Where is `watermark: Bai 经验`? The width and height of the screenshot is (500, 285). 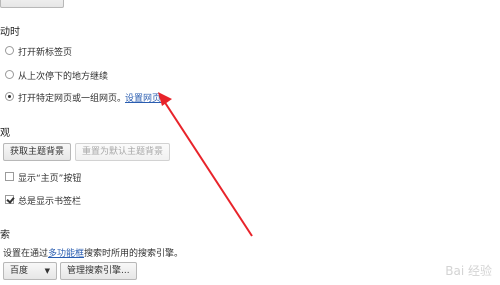
watermark: Bai 经验 is located at coordinates (468, 271).